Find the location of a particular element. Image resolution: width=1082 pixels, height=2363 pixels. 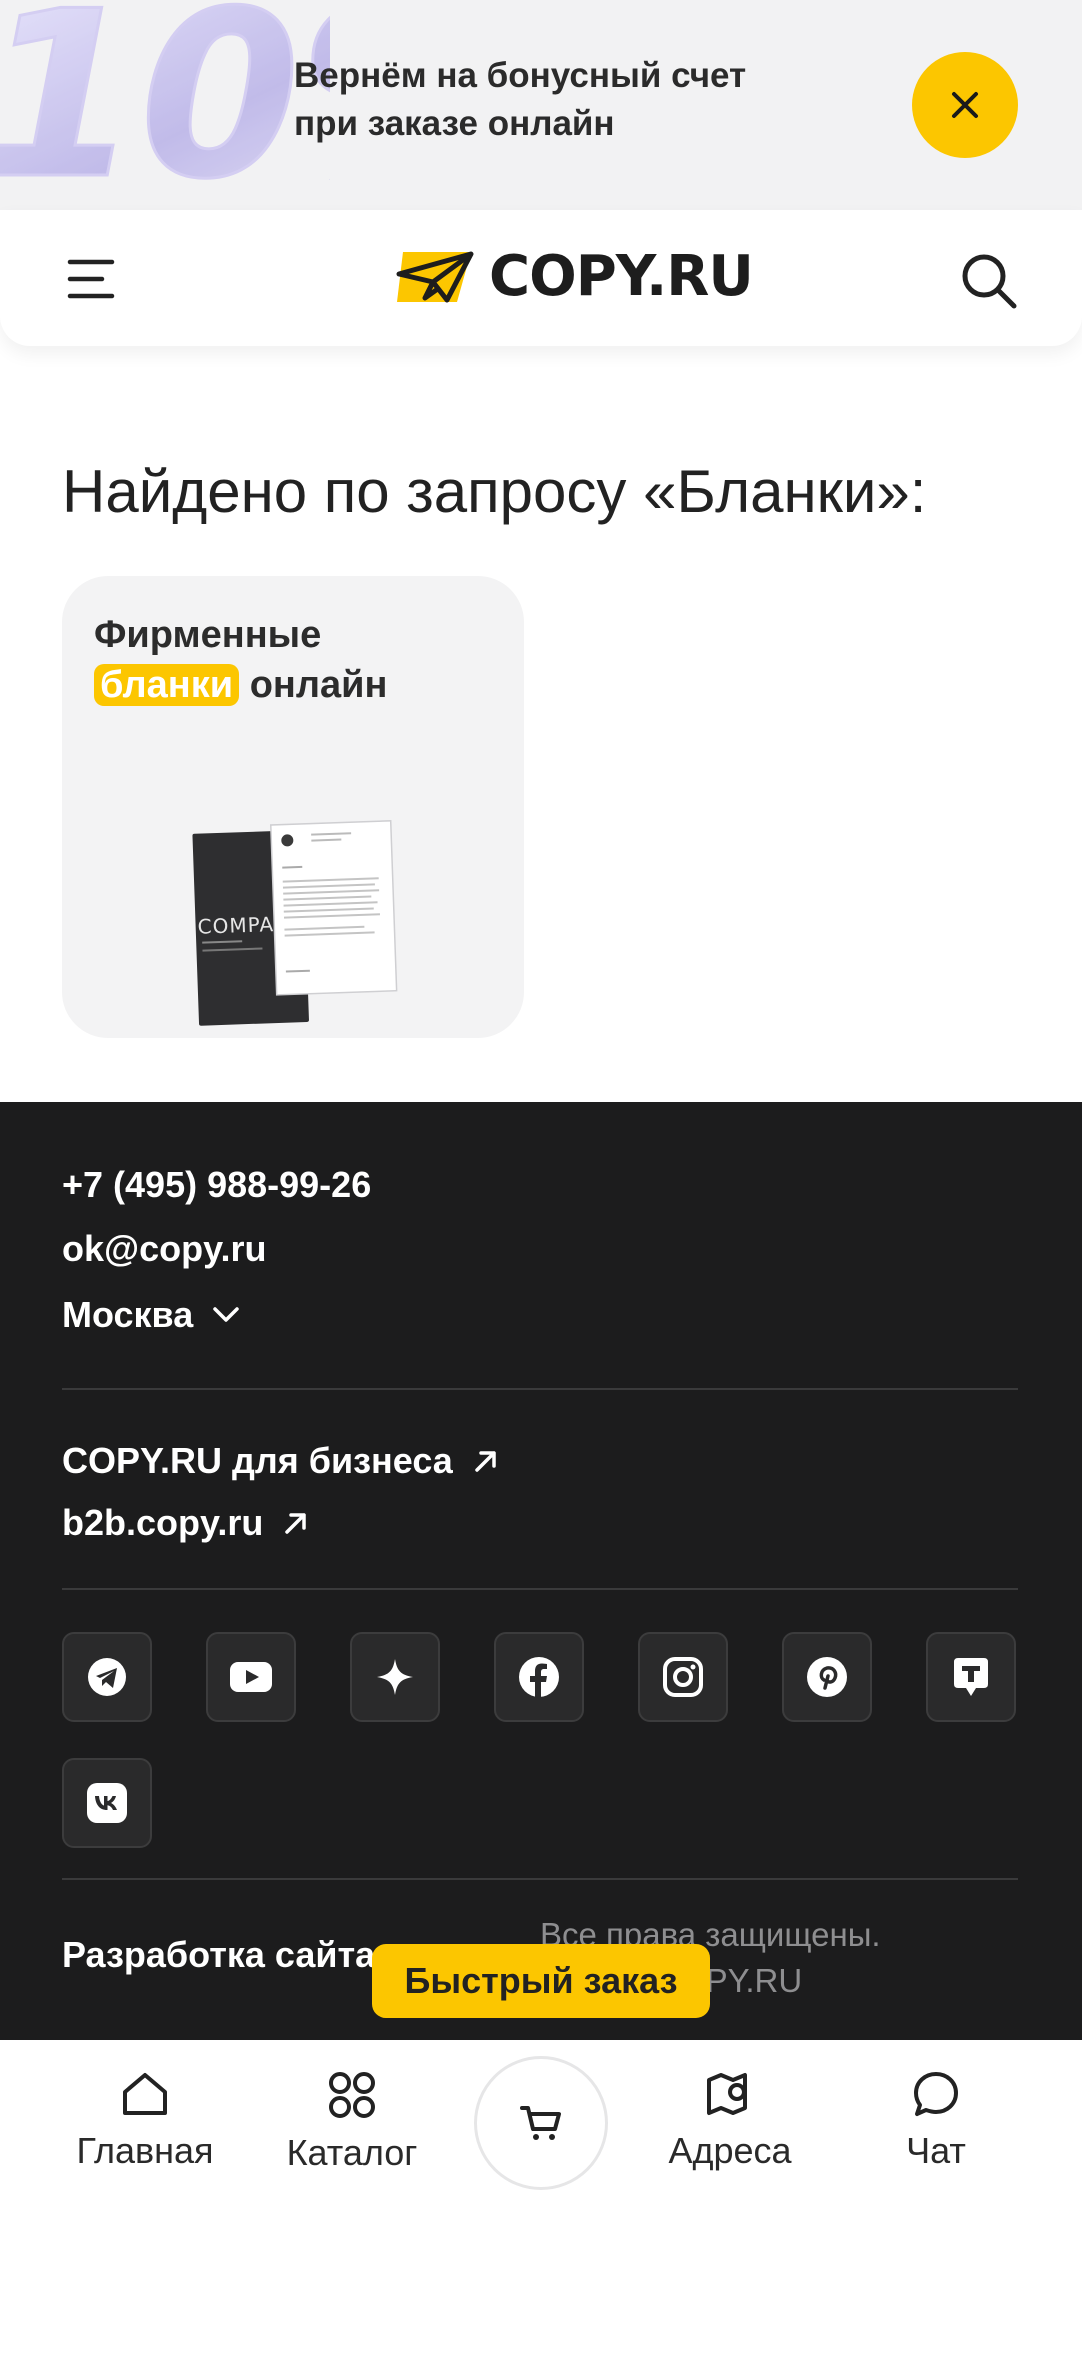

pinterest-icon is located at coordinates (827, 1677).